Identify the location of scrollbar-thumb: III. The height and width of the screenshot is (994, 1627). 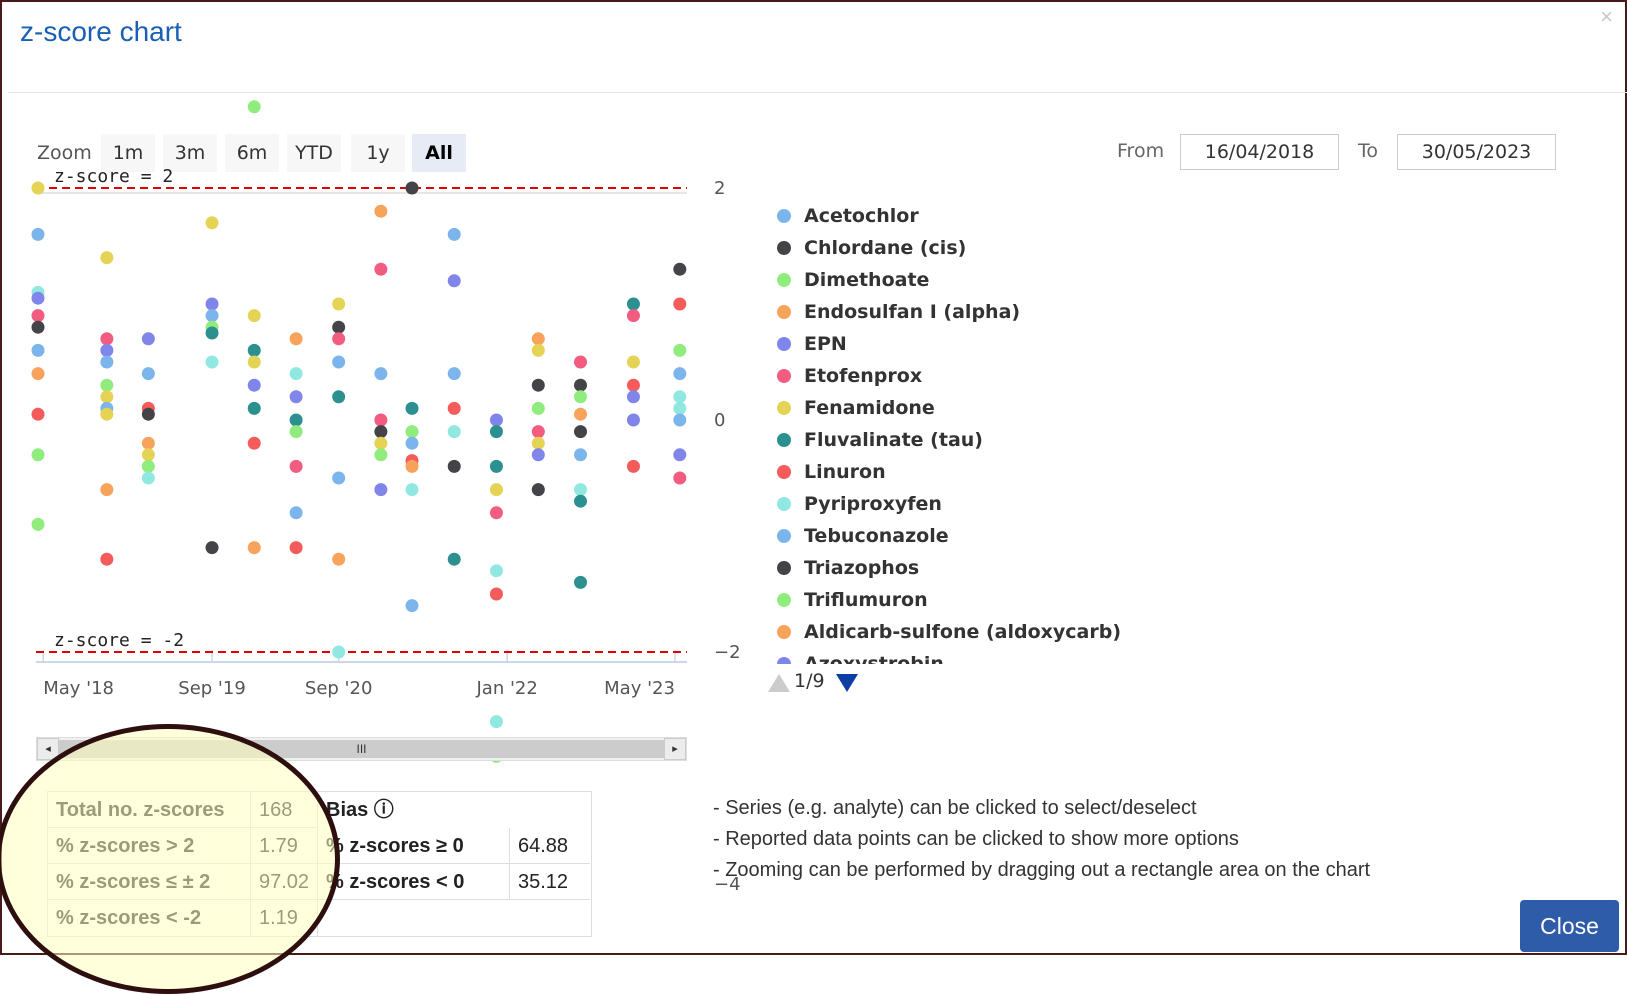
(361, 749).